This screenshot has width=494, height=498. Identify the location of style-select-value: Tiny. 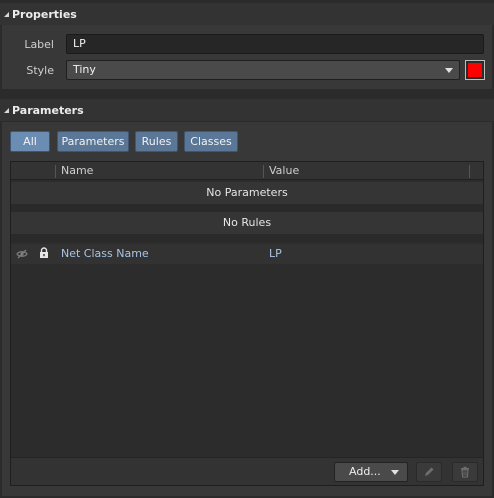
(84, 69).